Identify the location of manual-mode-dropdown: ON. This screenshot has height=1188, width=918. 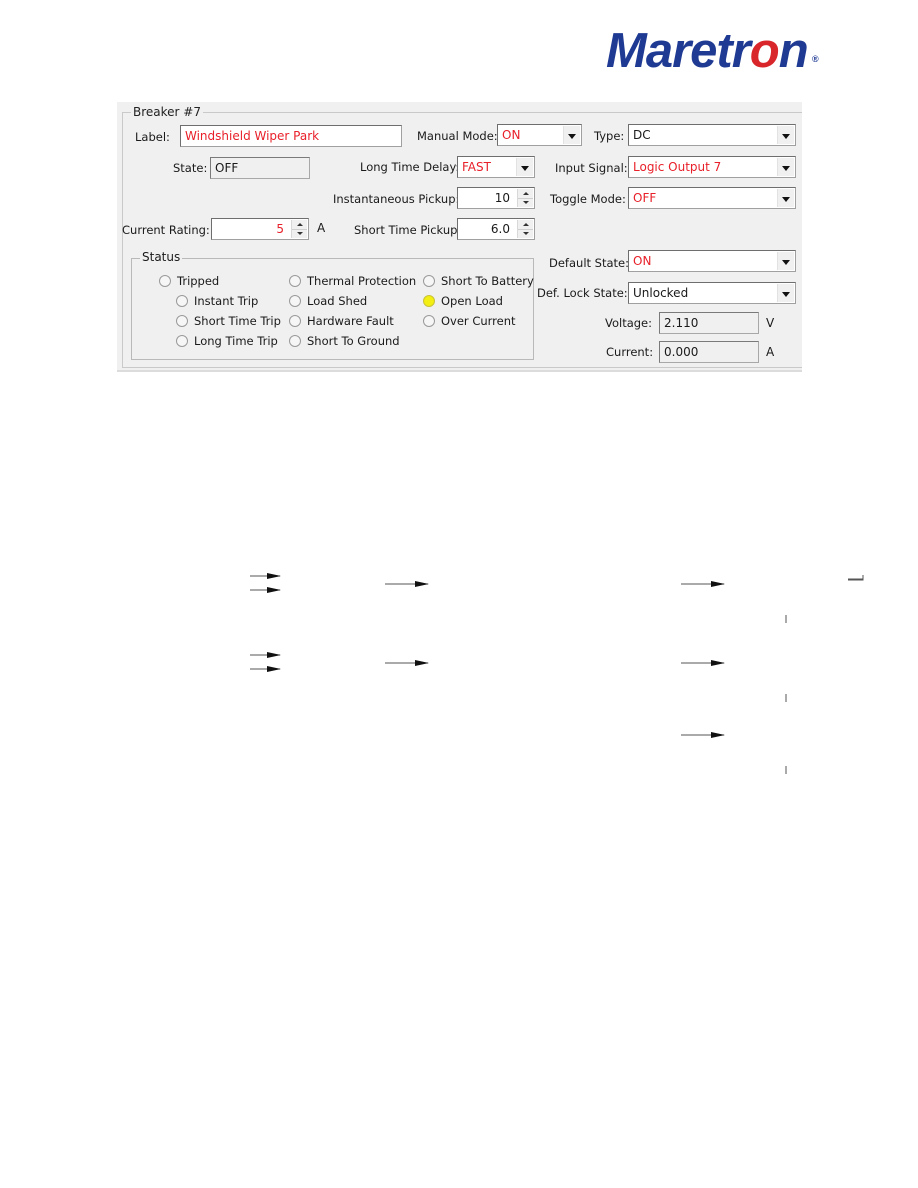
(539, 135).